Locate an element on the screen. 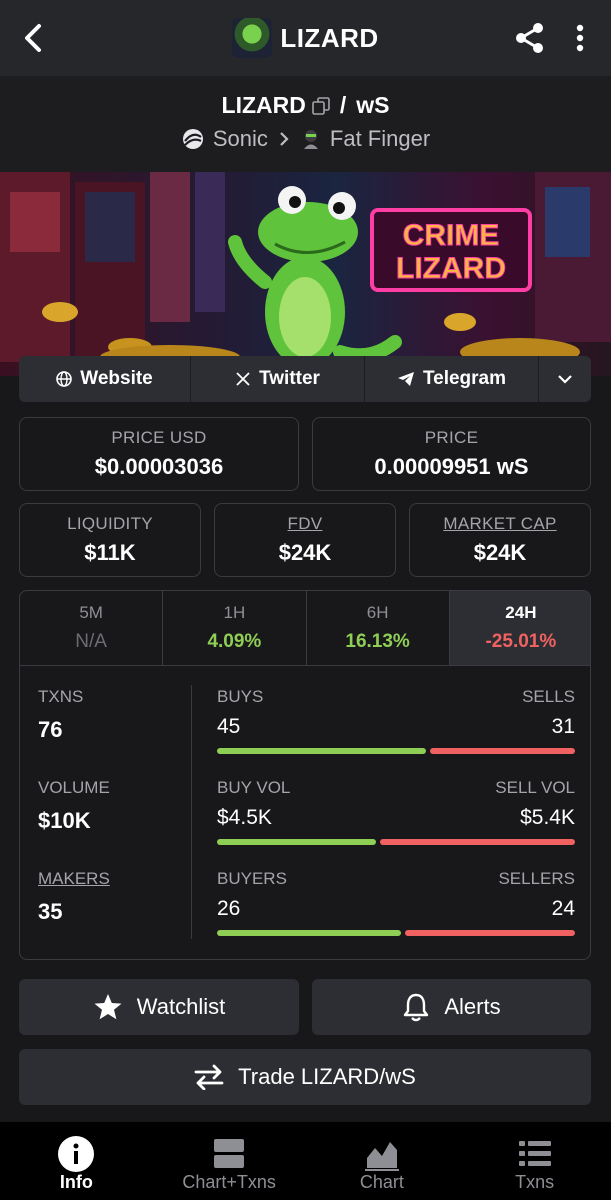 The image size is (611, 1200). buys-sells-split: BUYS SELLS 45 31 is located at coordinates (396, 720).